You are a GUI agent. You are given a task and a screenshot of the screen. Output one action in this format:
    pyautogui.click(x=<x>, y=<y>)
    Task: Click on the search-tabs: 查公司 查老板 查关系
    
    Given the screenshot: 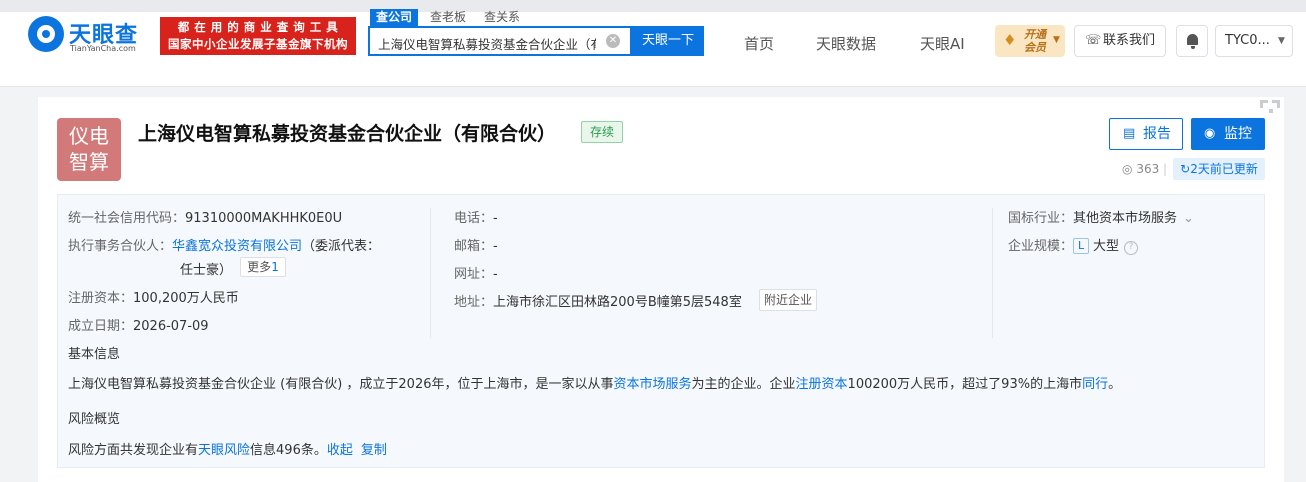 What is the action you would take?
    pyautogui.click(x=451, y=18)
    